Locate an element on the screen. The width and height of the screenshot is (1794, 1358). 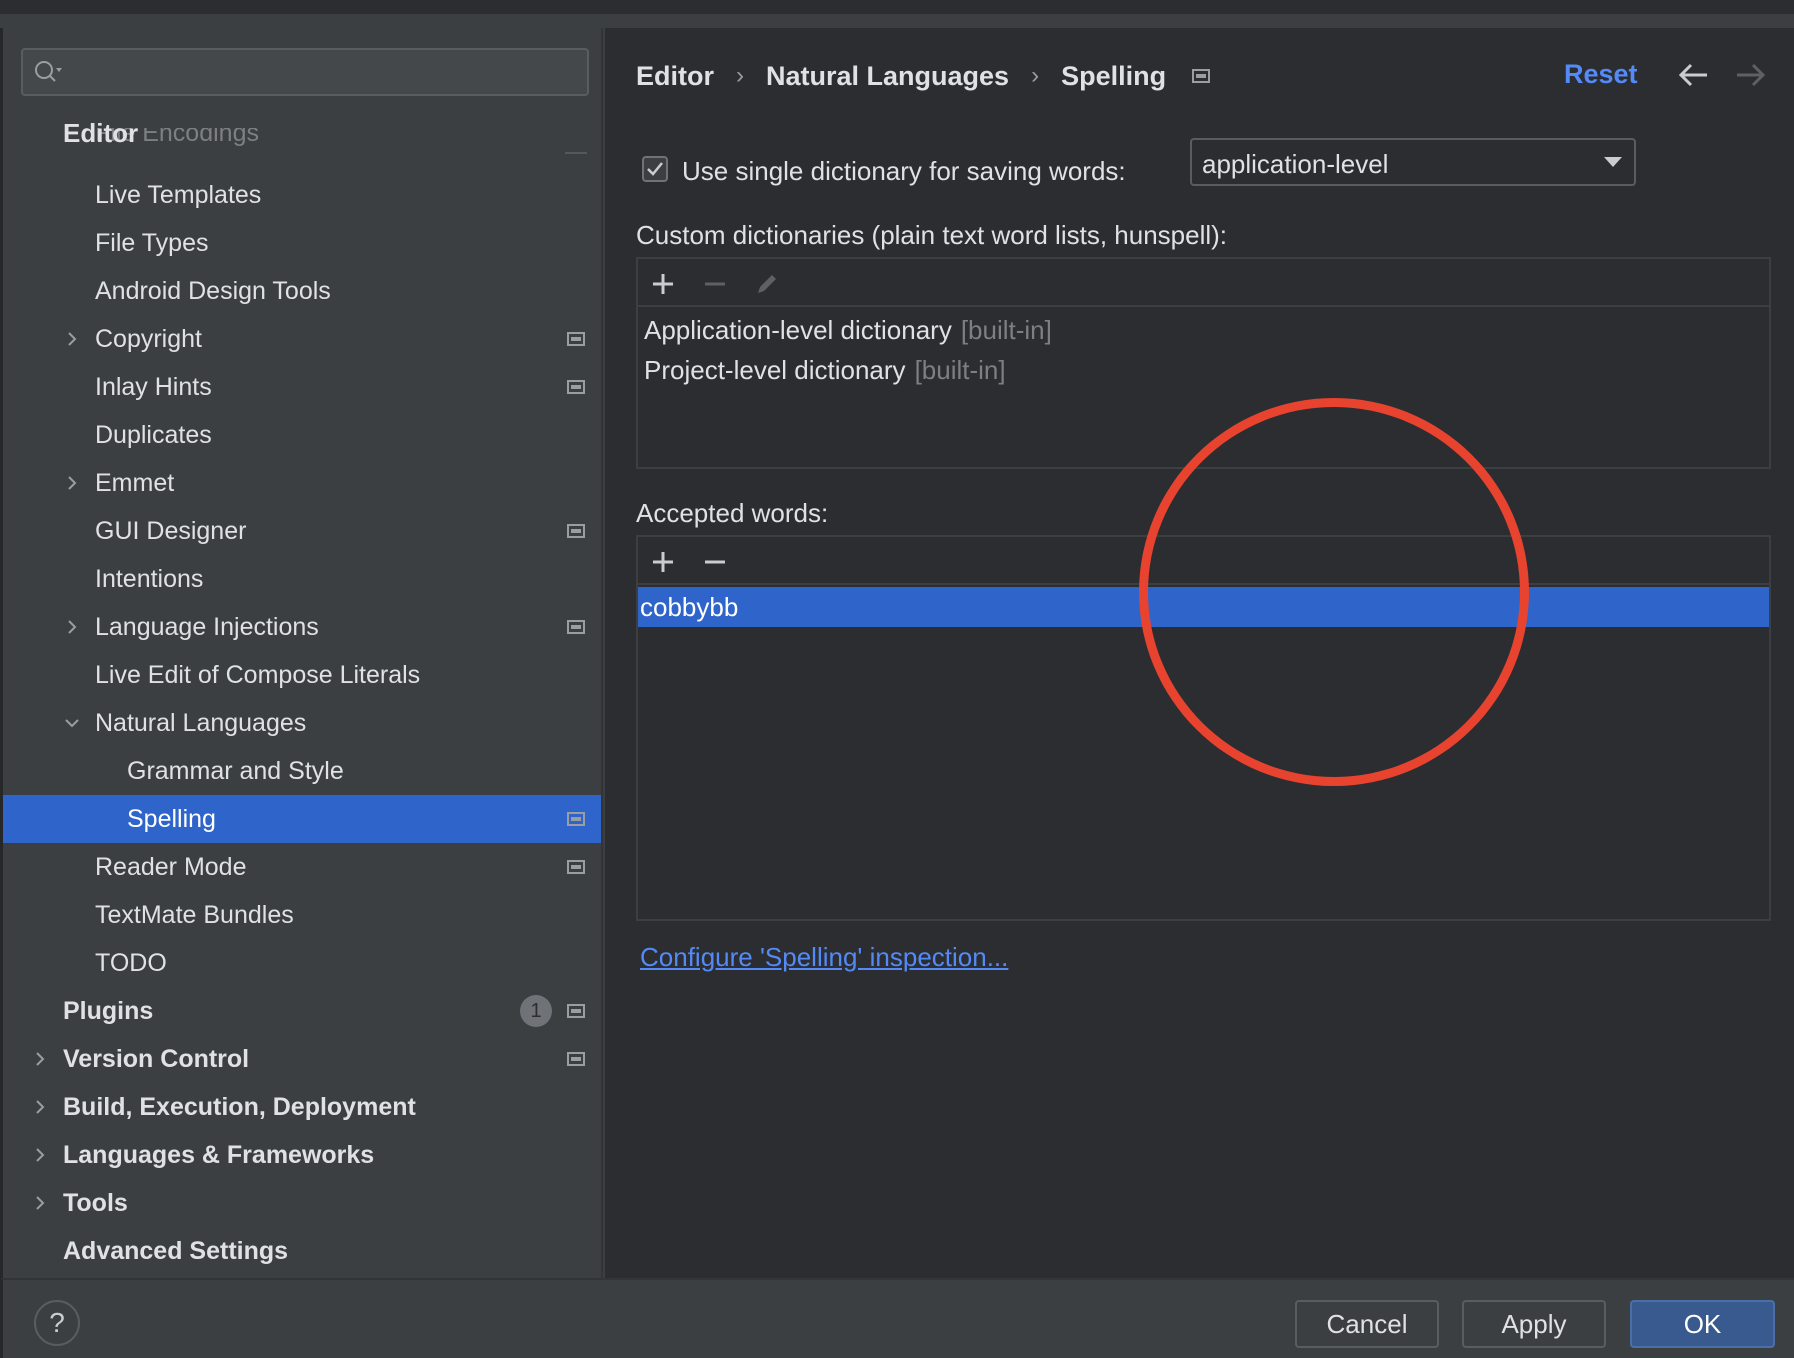
tree-item-label: Live Edit of Compose Literals is located at coordinates (258, 674).